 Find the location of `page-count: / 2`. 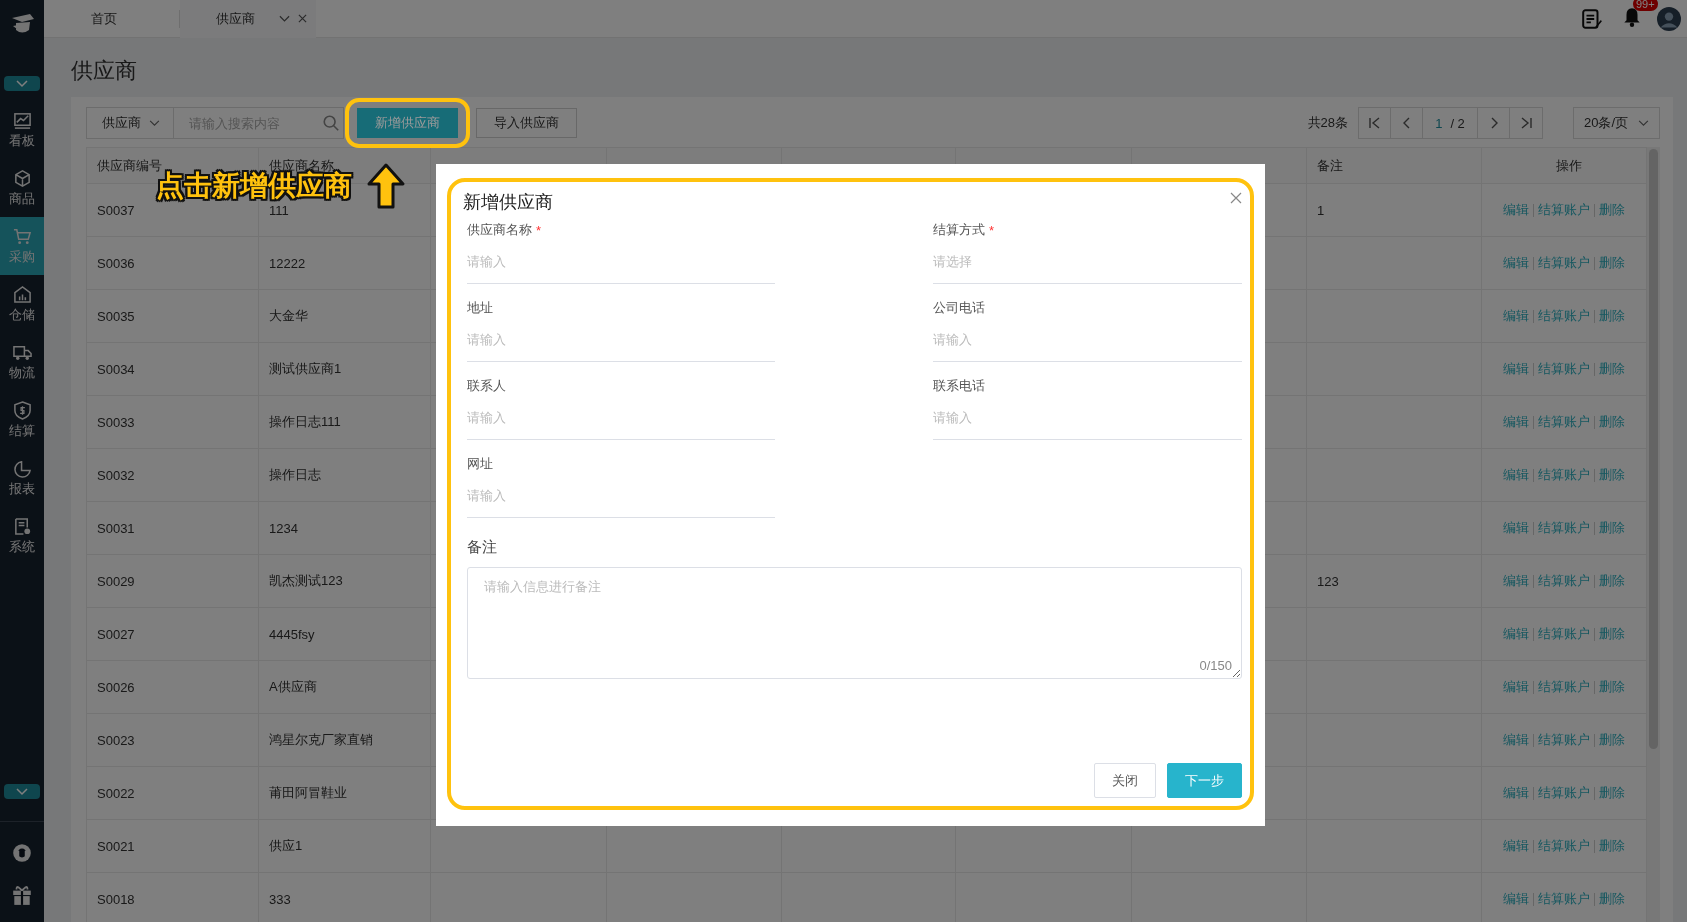

page-count: / 2 is located at coordinates (1457, 123).